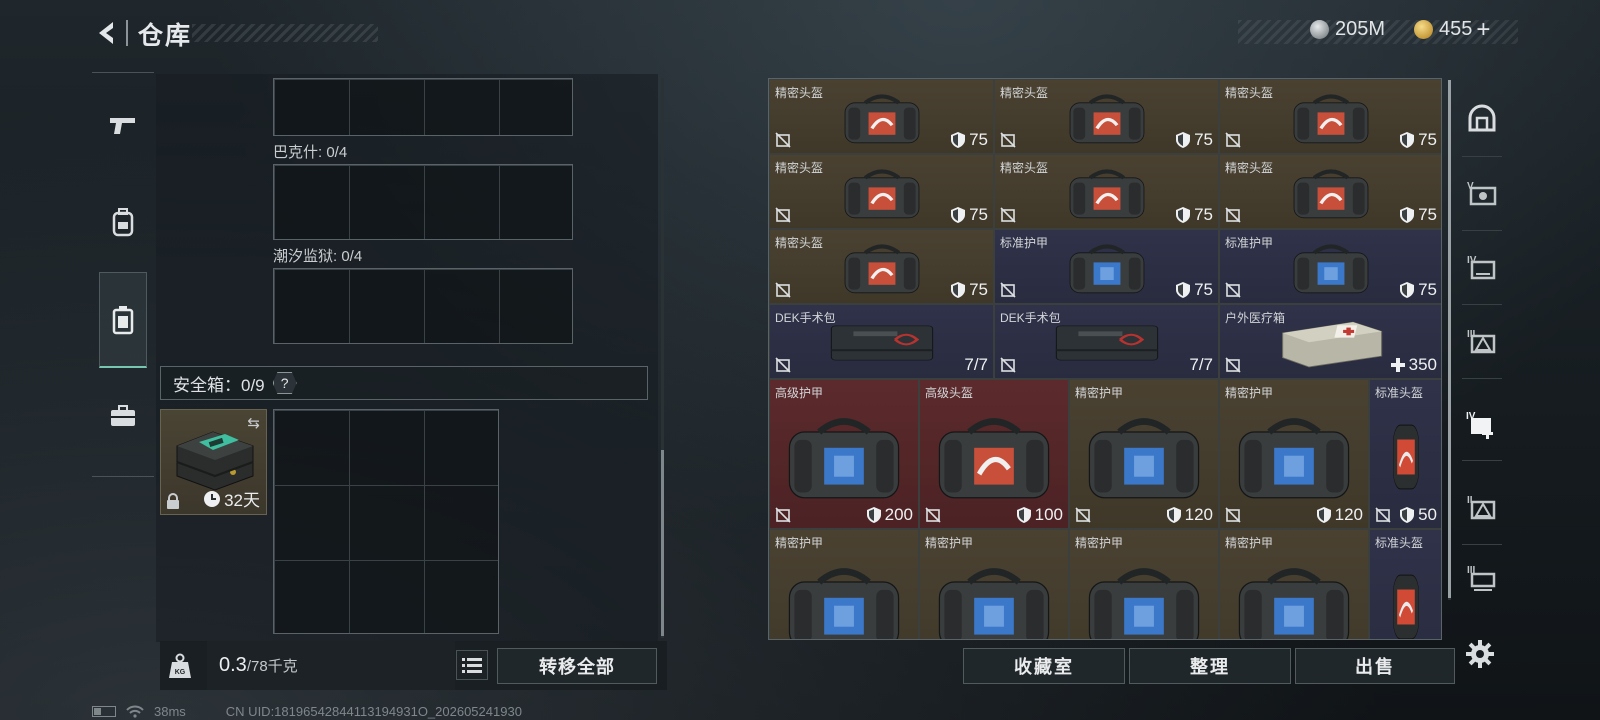 This screenshot has height=720, width=1600. I want to click on safebox-item: ⇆ 32天, so click(213, 462).